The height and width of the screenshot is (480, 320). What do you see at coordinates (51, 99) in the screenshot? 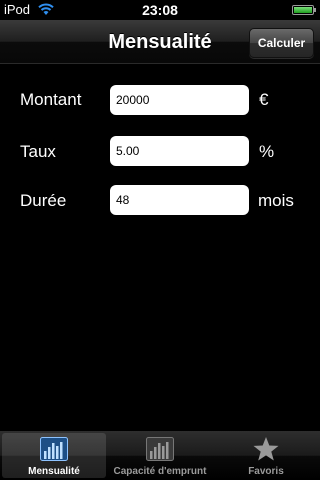
I see `montant-label: Montant` at bounding box center [51, 99].